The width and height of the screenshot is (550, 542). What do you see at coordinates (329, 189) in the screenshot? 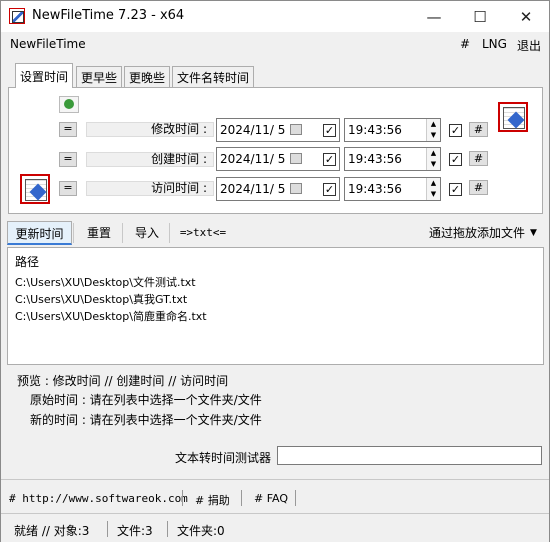
I see `access-date-checkbox: ✓` at bounding box center [329, 189].